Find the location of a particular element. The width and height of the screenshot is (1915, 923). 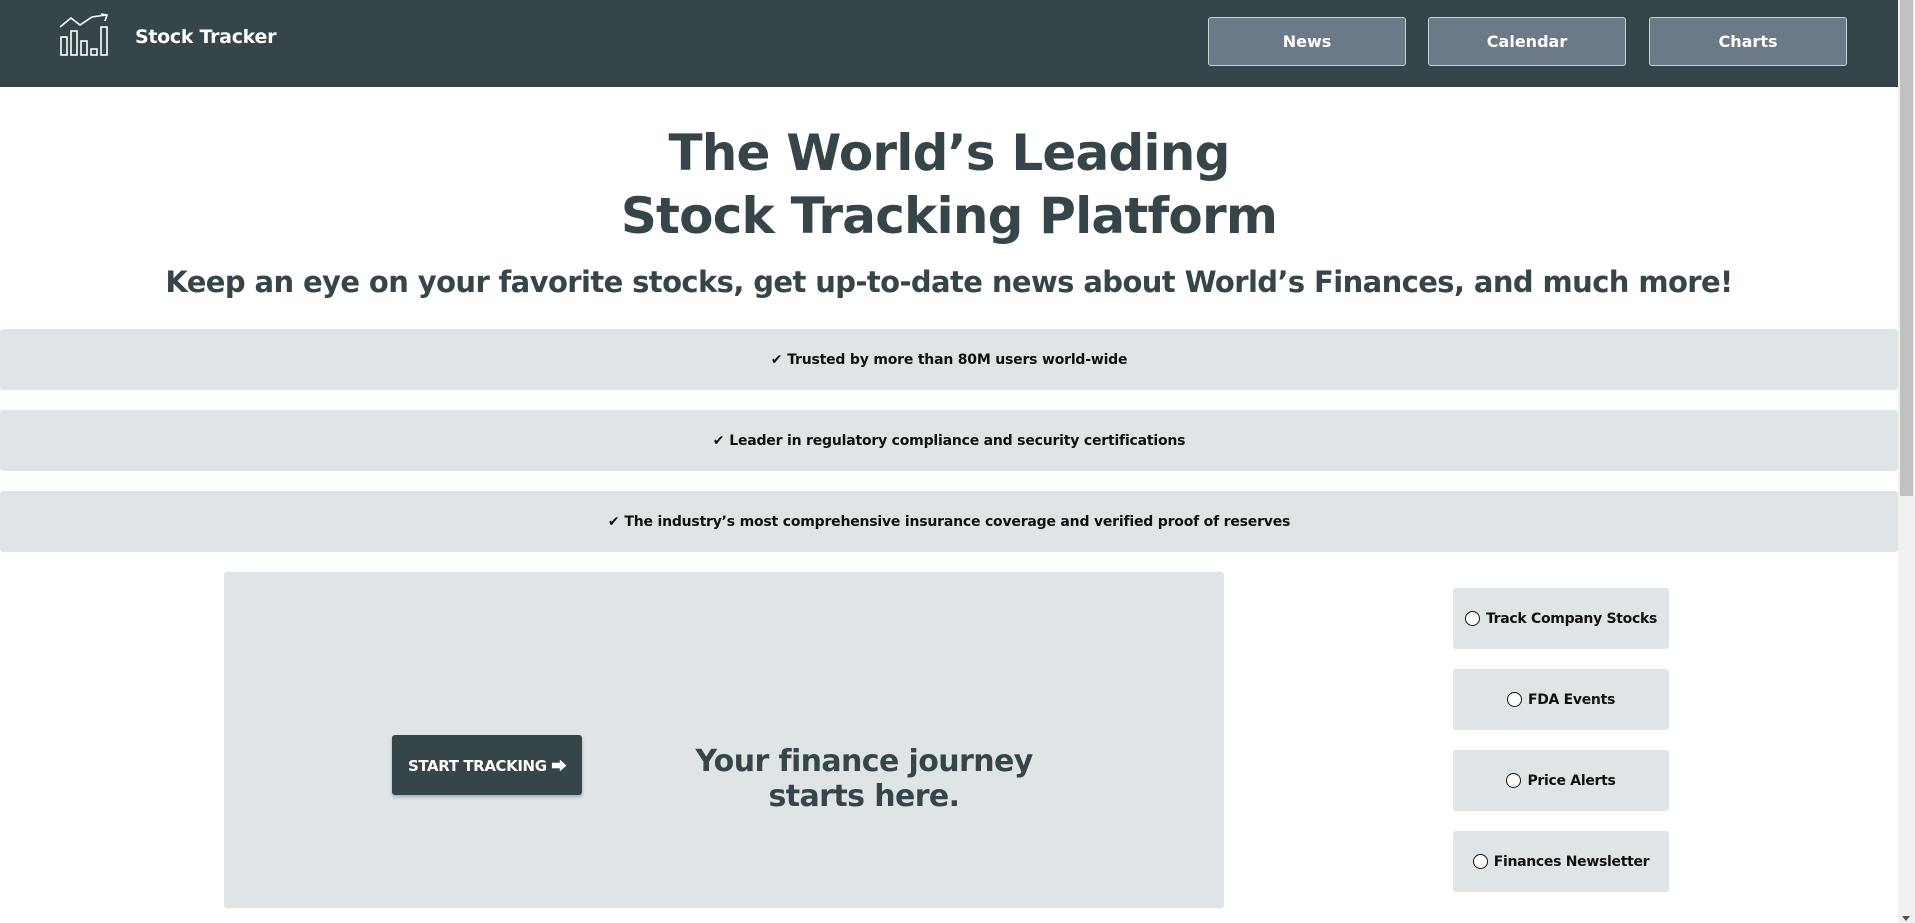

nav-calendar-button: Calendar is located at coordinates (1527, 41).